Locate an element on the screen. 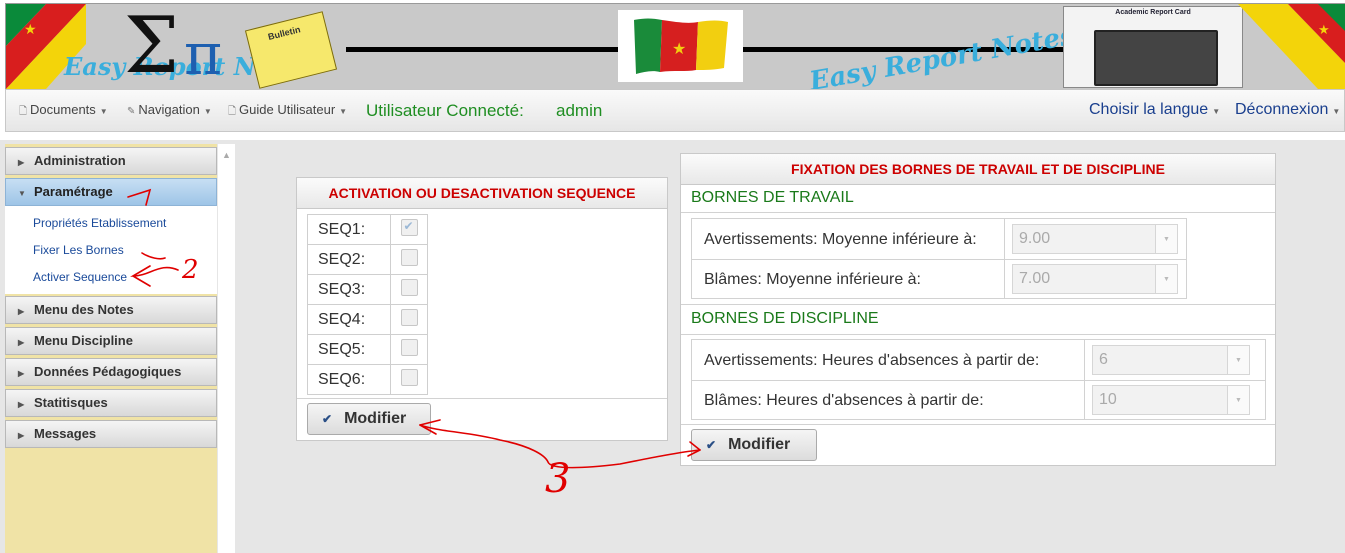 Image resolution: width=1345 pixels, height=553 pixels. sidebar-item-administration: ▶ Administration is located at coordinates (111, 161).